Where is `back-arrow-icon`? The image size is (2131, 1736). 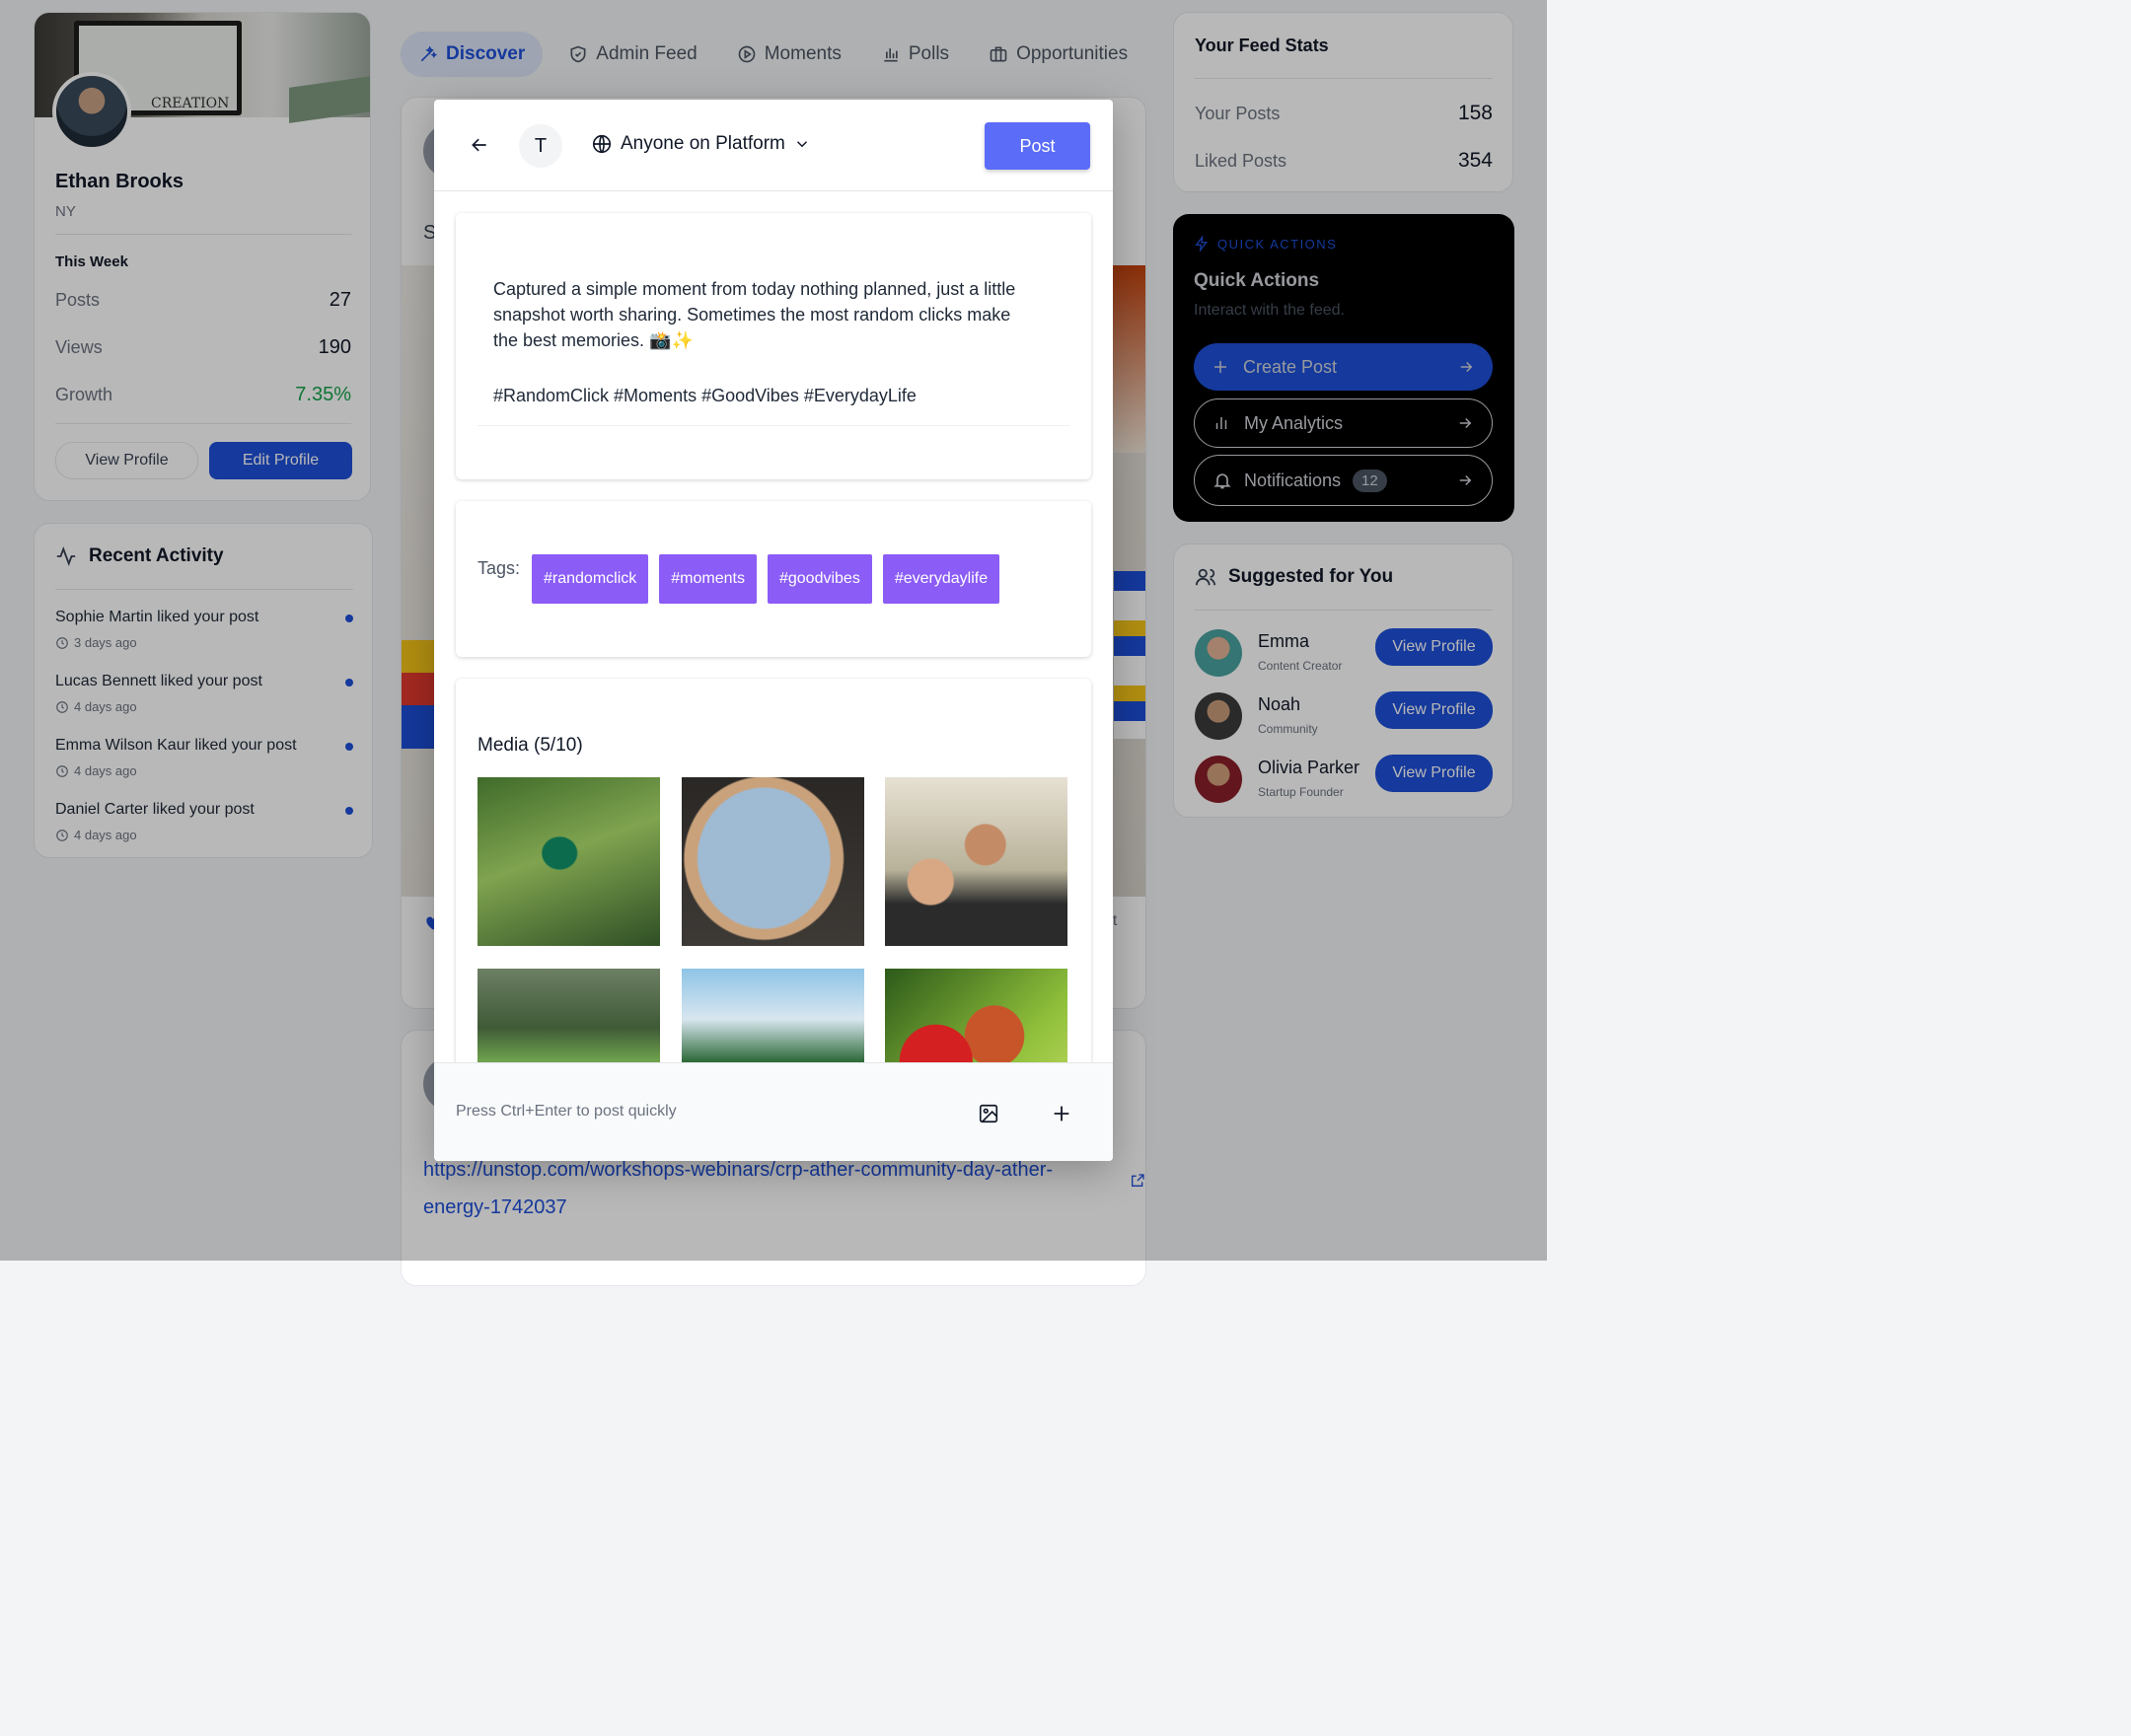
back-arrow-icon is located at coordinates (479, 145).